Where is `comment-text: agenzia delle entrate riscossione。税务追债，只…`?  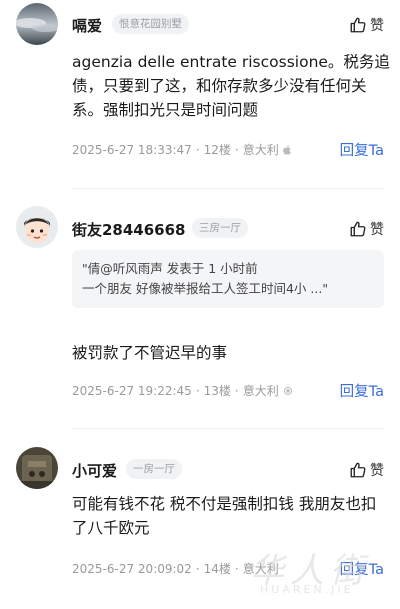
comment-text: agenzia delle entrate riscossione。税务追债，只… is located at coordinates (231, 86).